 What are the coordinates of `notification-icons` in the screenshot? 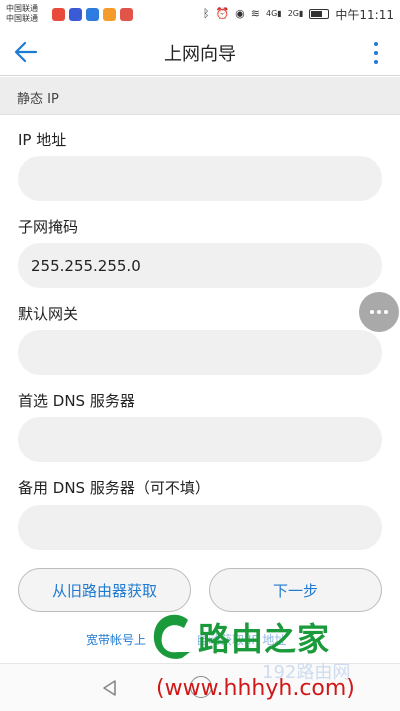 It's located at (92, 14).